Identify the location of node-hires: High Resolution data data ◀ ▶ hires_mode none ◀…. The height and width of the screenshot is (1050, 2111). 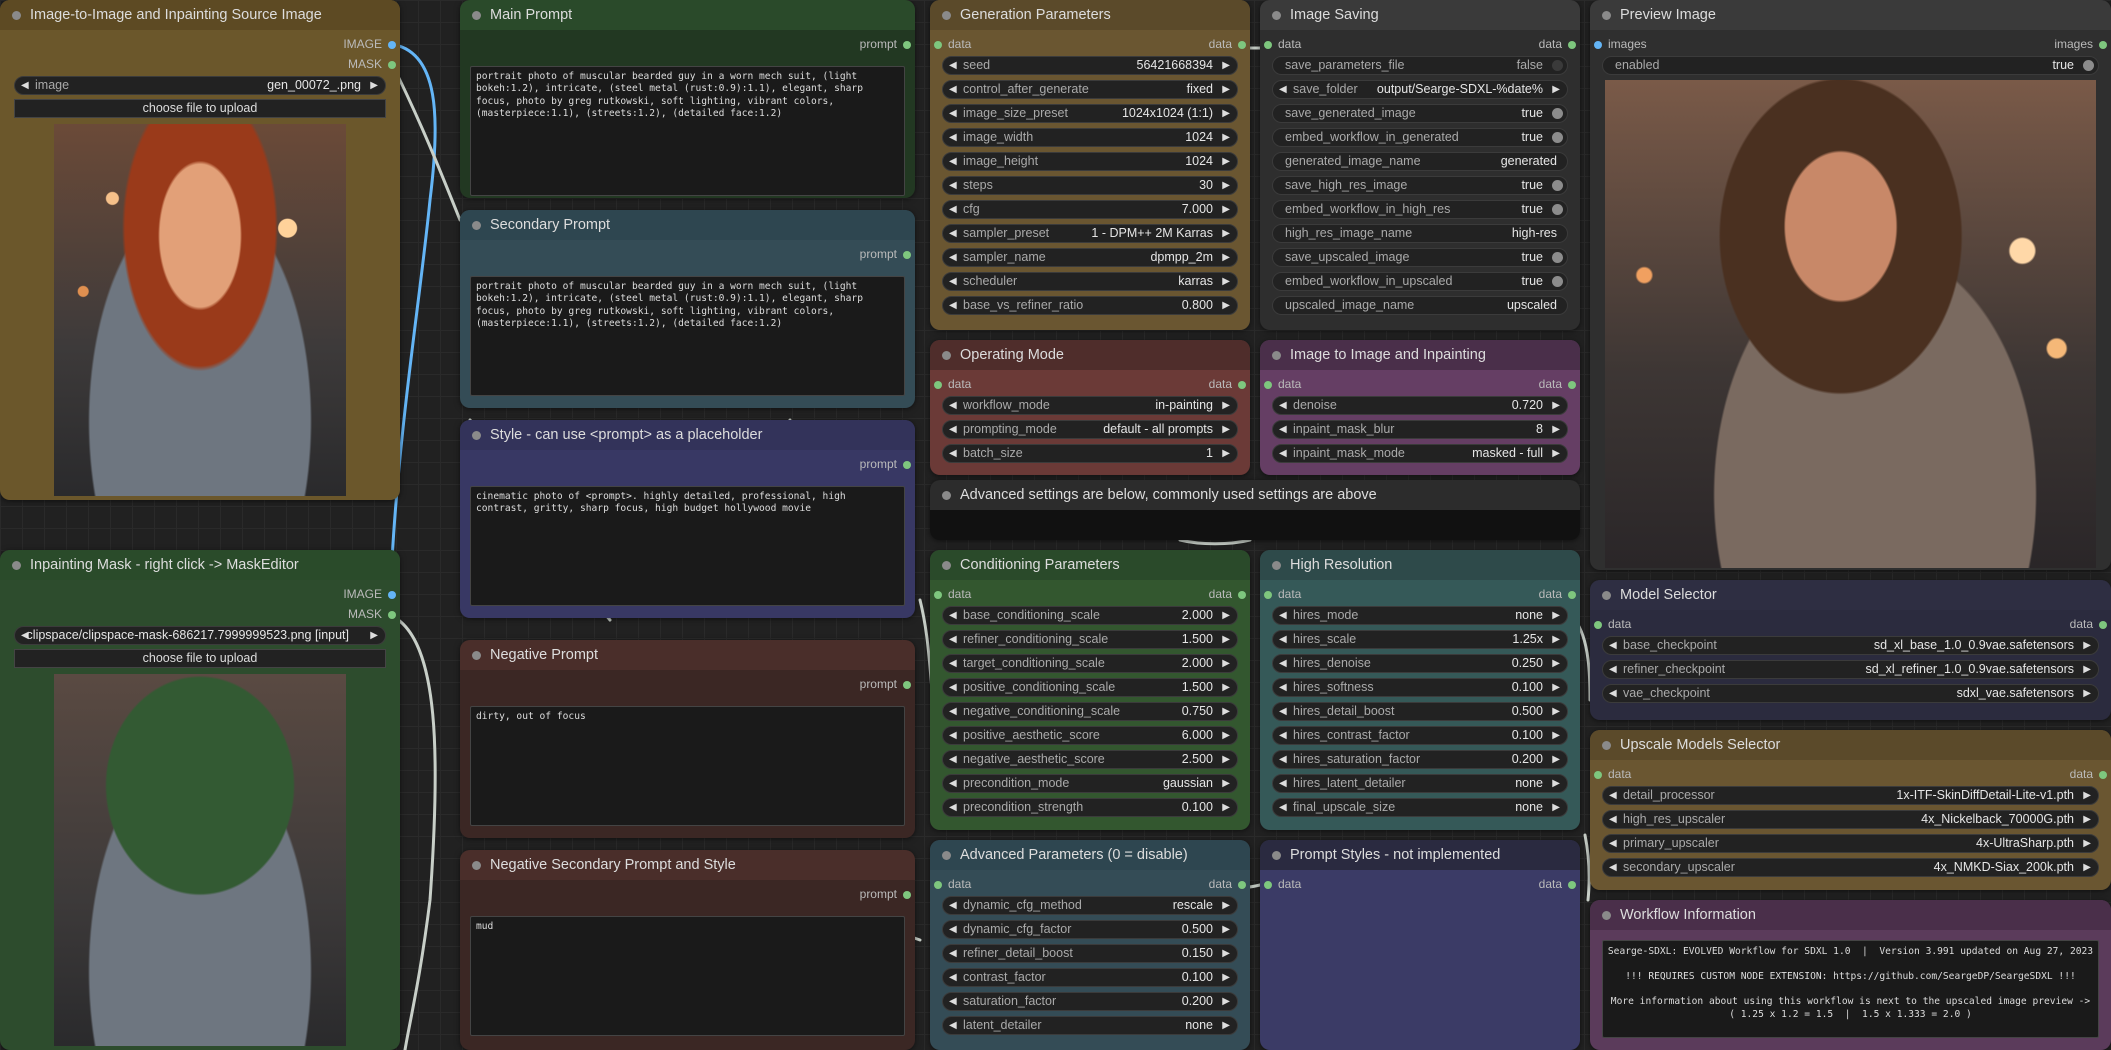
(1420, 690).